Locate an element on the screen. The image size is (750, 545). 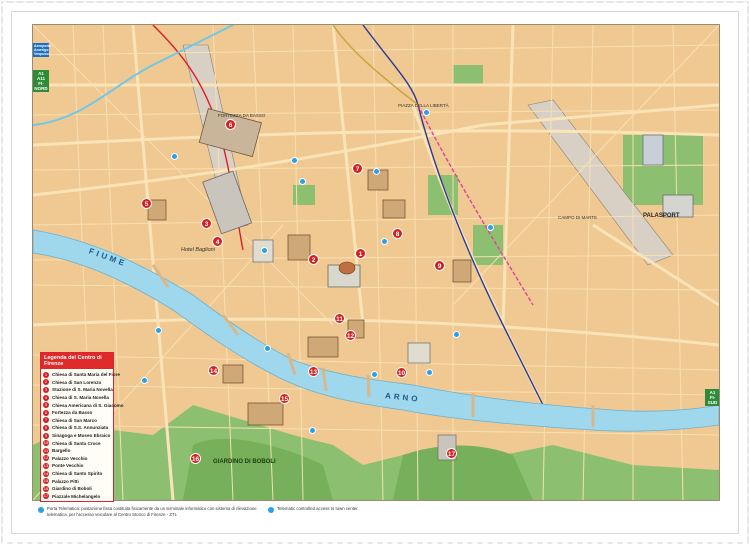
monument-marker: 13 is located at coordinates (313, 371).